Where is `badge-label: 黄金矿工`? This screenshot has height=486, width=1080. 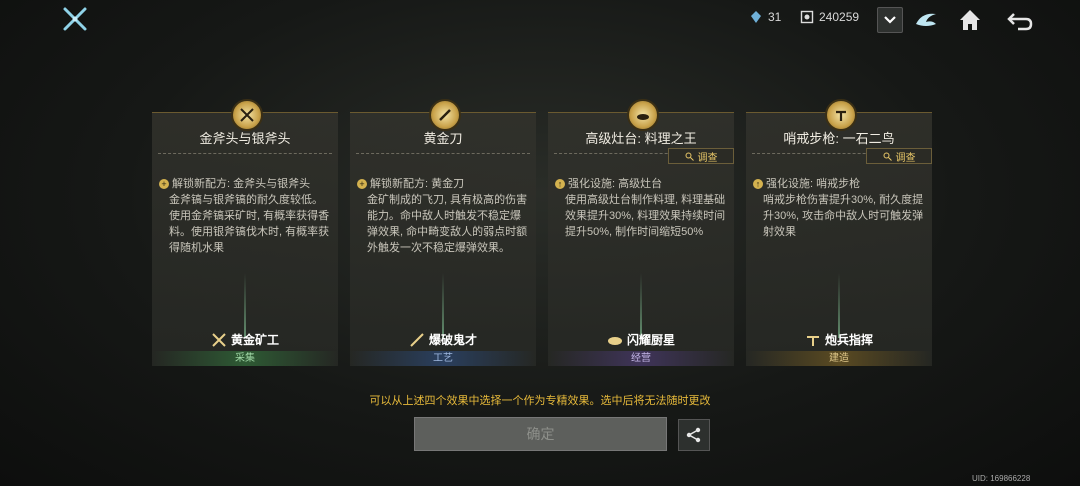
badge-label: 黄金矿工 is located at coordinates (254, 340).